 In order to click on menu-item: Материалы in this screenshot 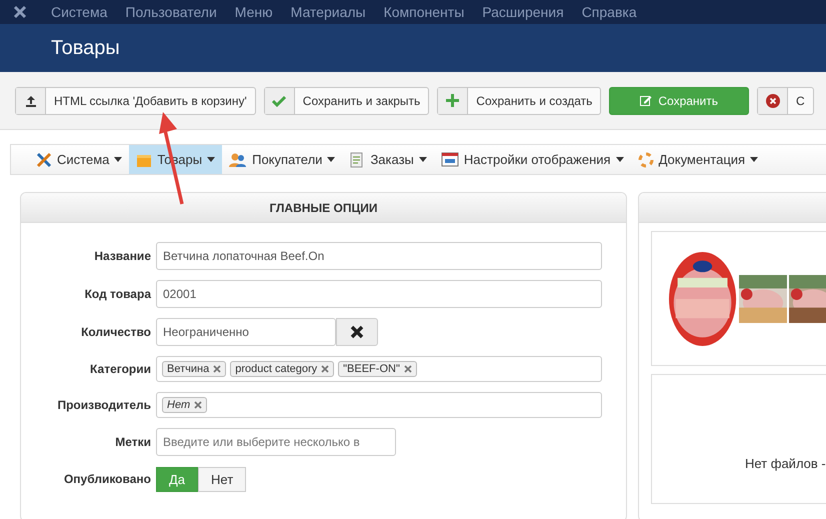, I will do `click(328, 12)`.